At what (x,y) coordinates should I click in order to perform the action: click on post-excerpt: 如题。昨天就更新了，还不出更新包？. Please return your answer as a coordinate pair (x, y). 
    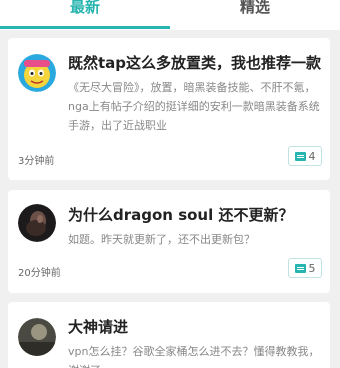
    Looking at the image, I should click on (161, 239).